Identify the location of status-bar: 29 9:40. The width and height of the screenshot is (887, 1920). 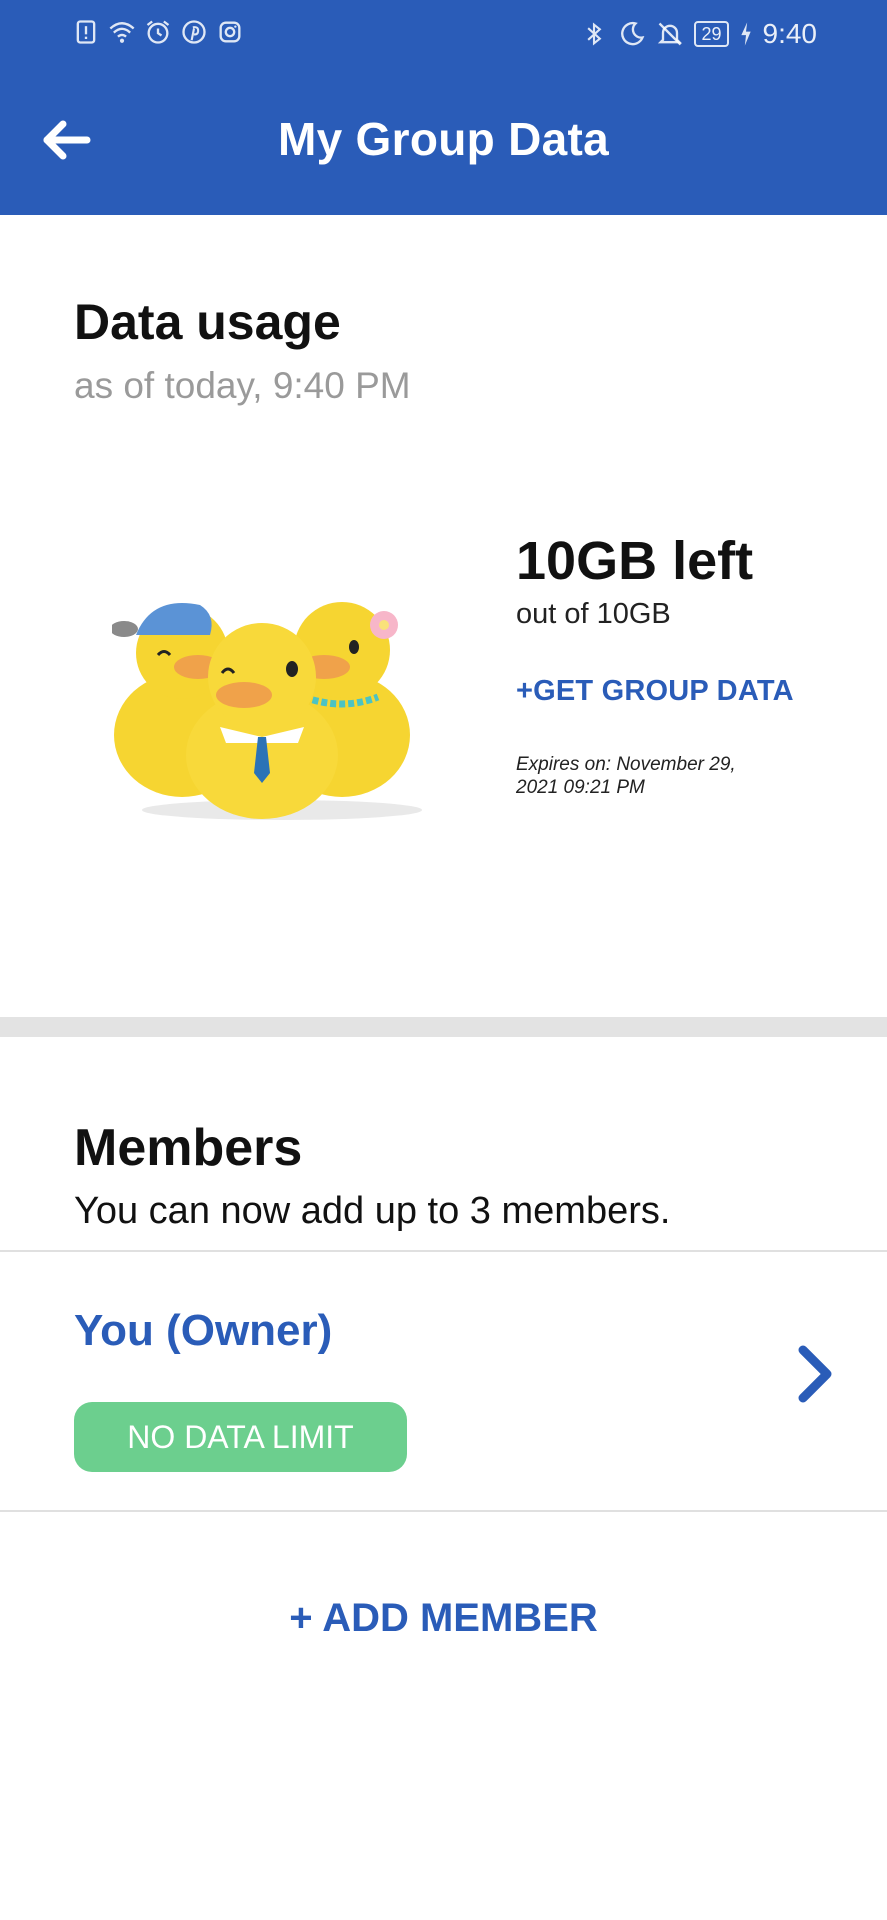
(443, 35).